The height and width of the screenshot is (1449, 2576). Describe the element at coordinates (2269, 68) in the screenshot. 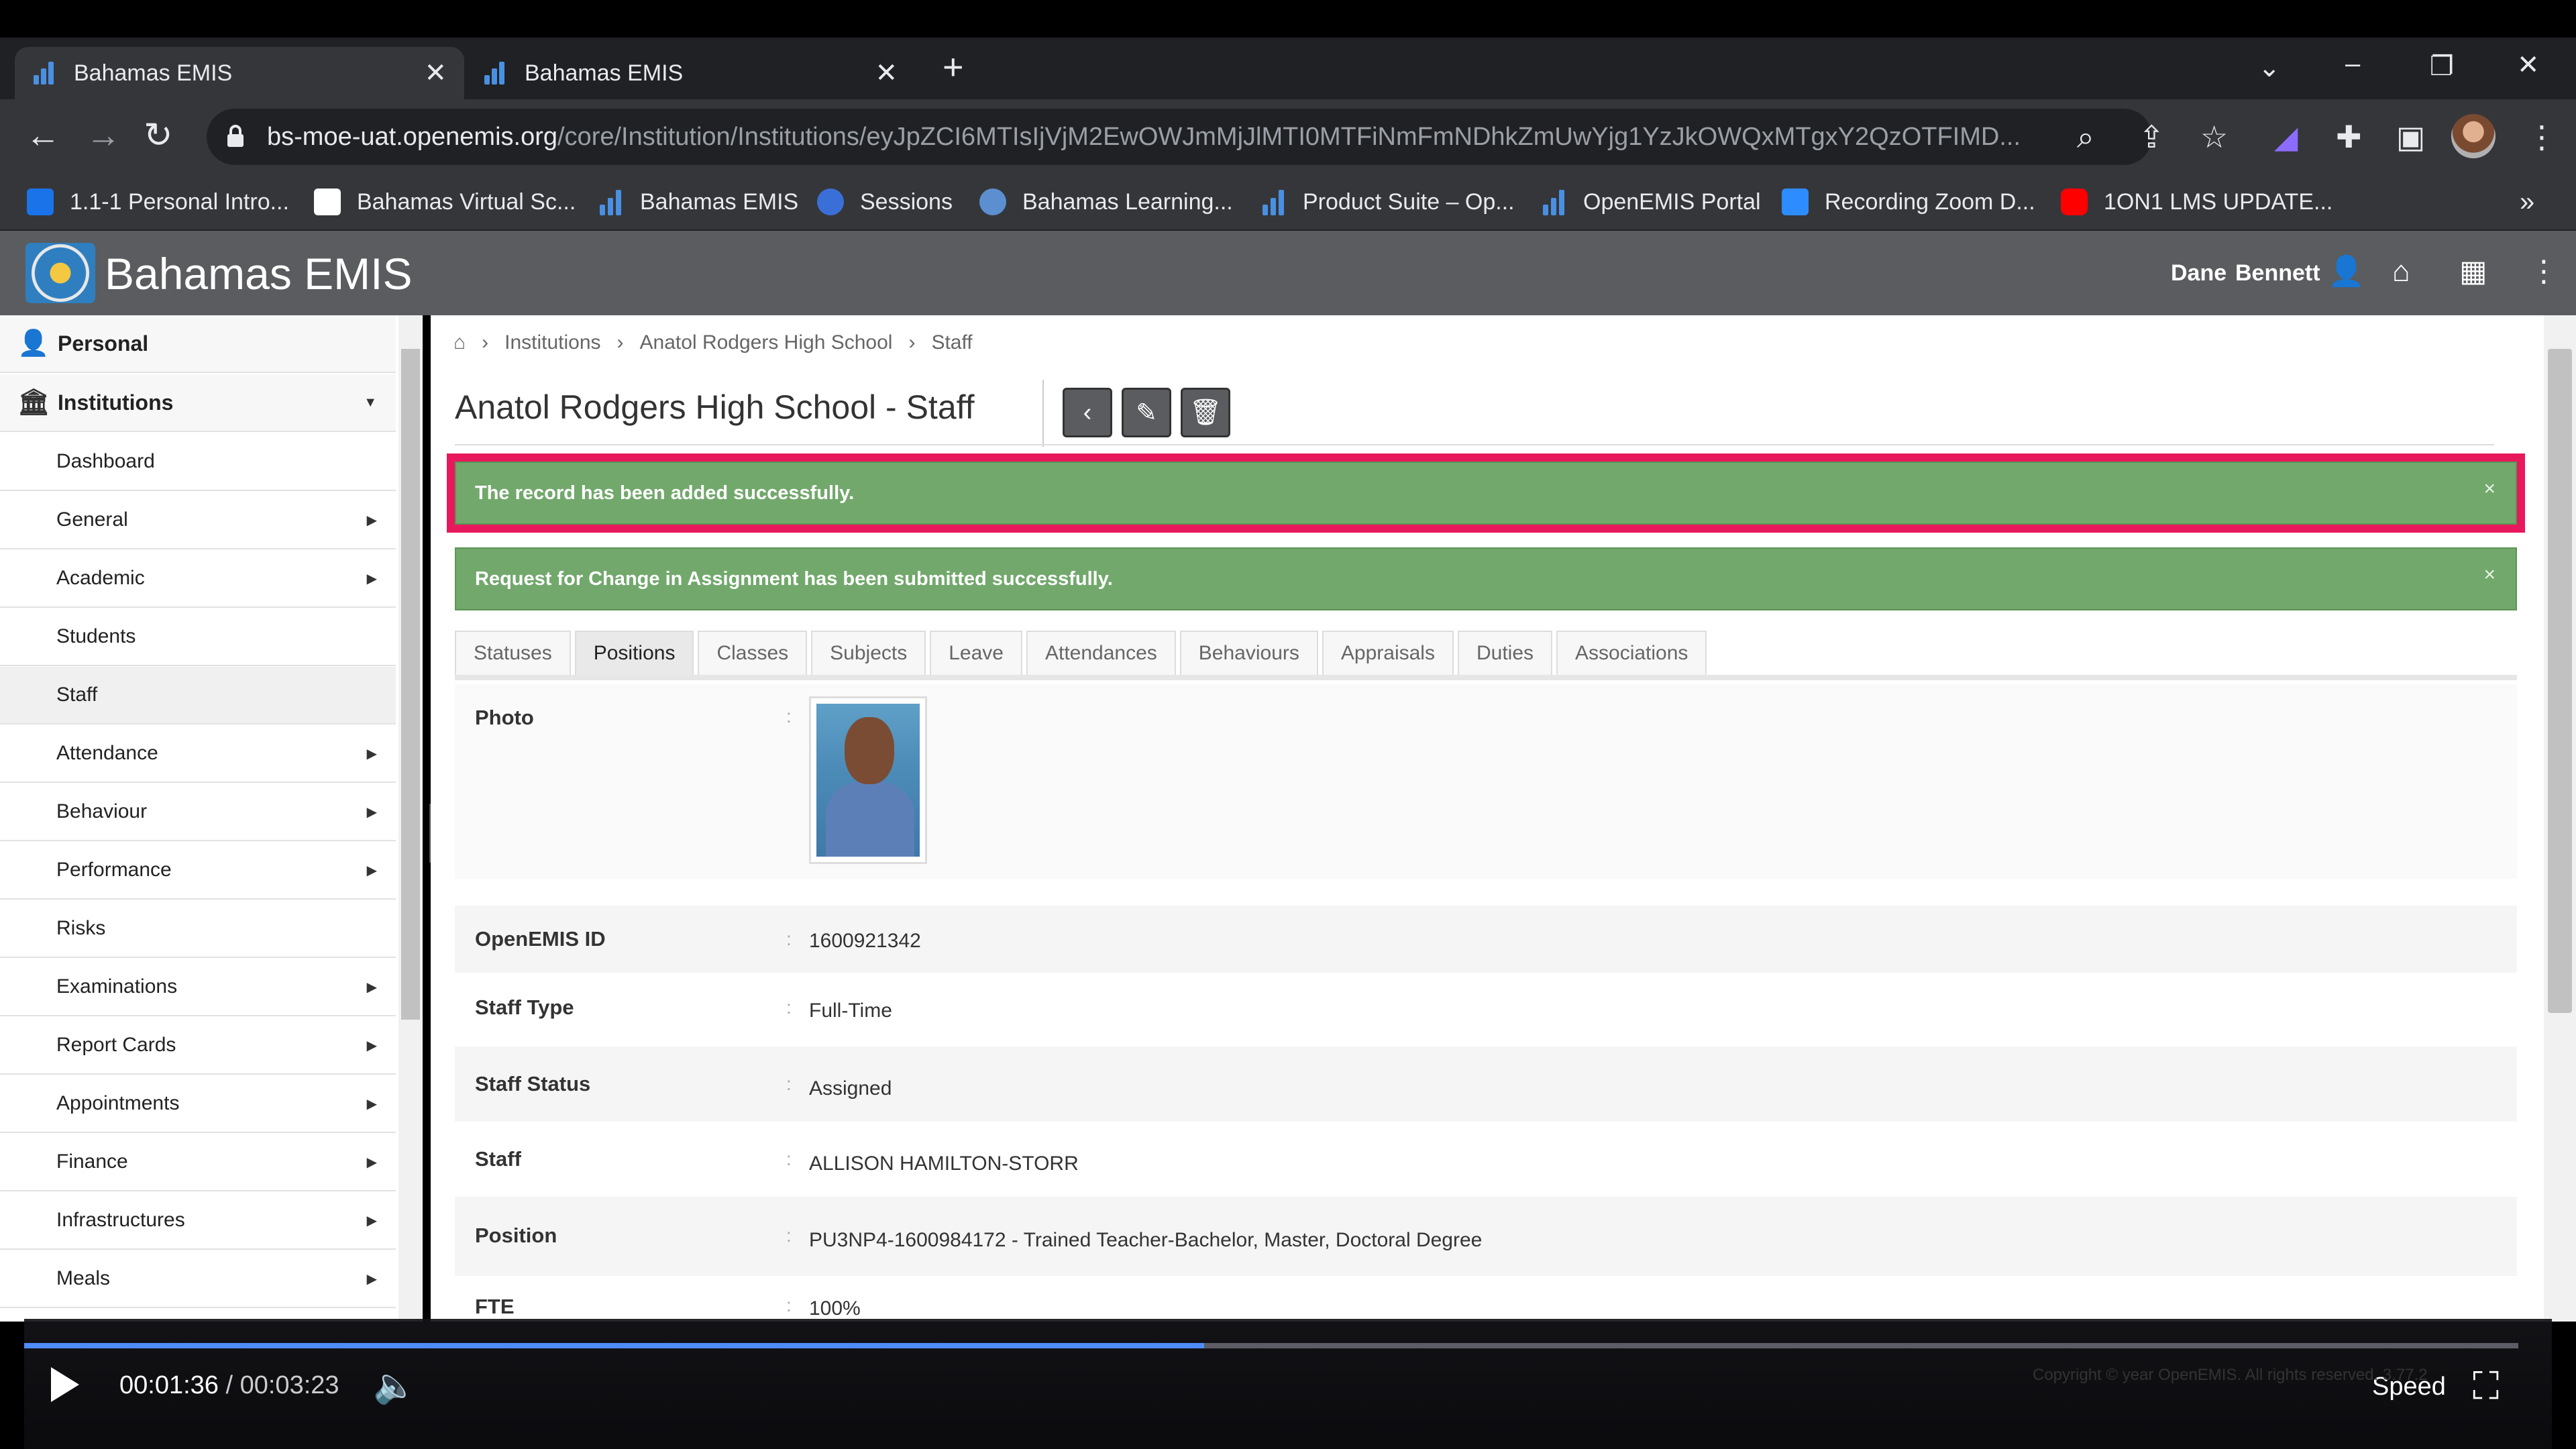

I see `tab-search-chevron-icon: ⌄` at that location.